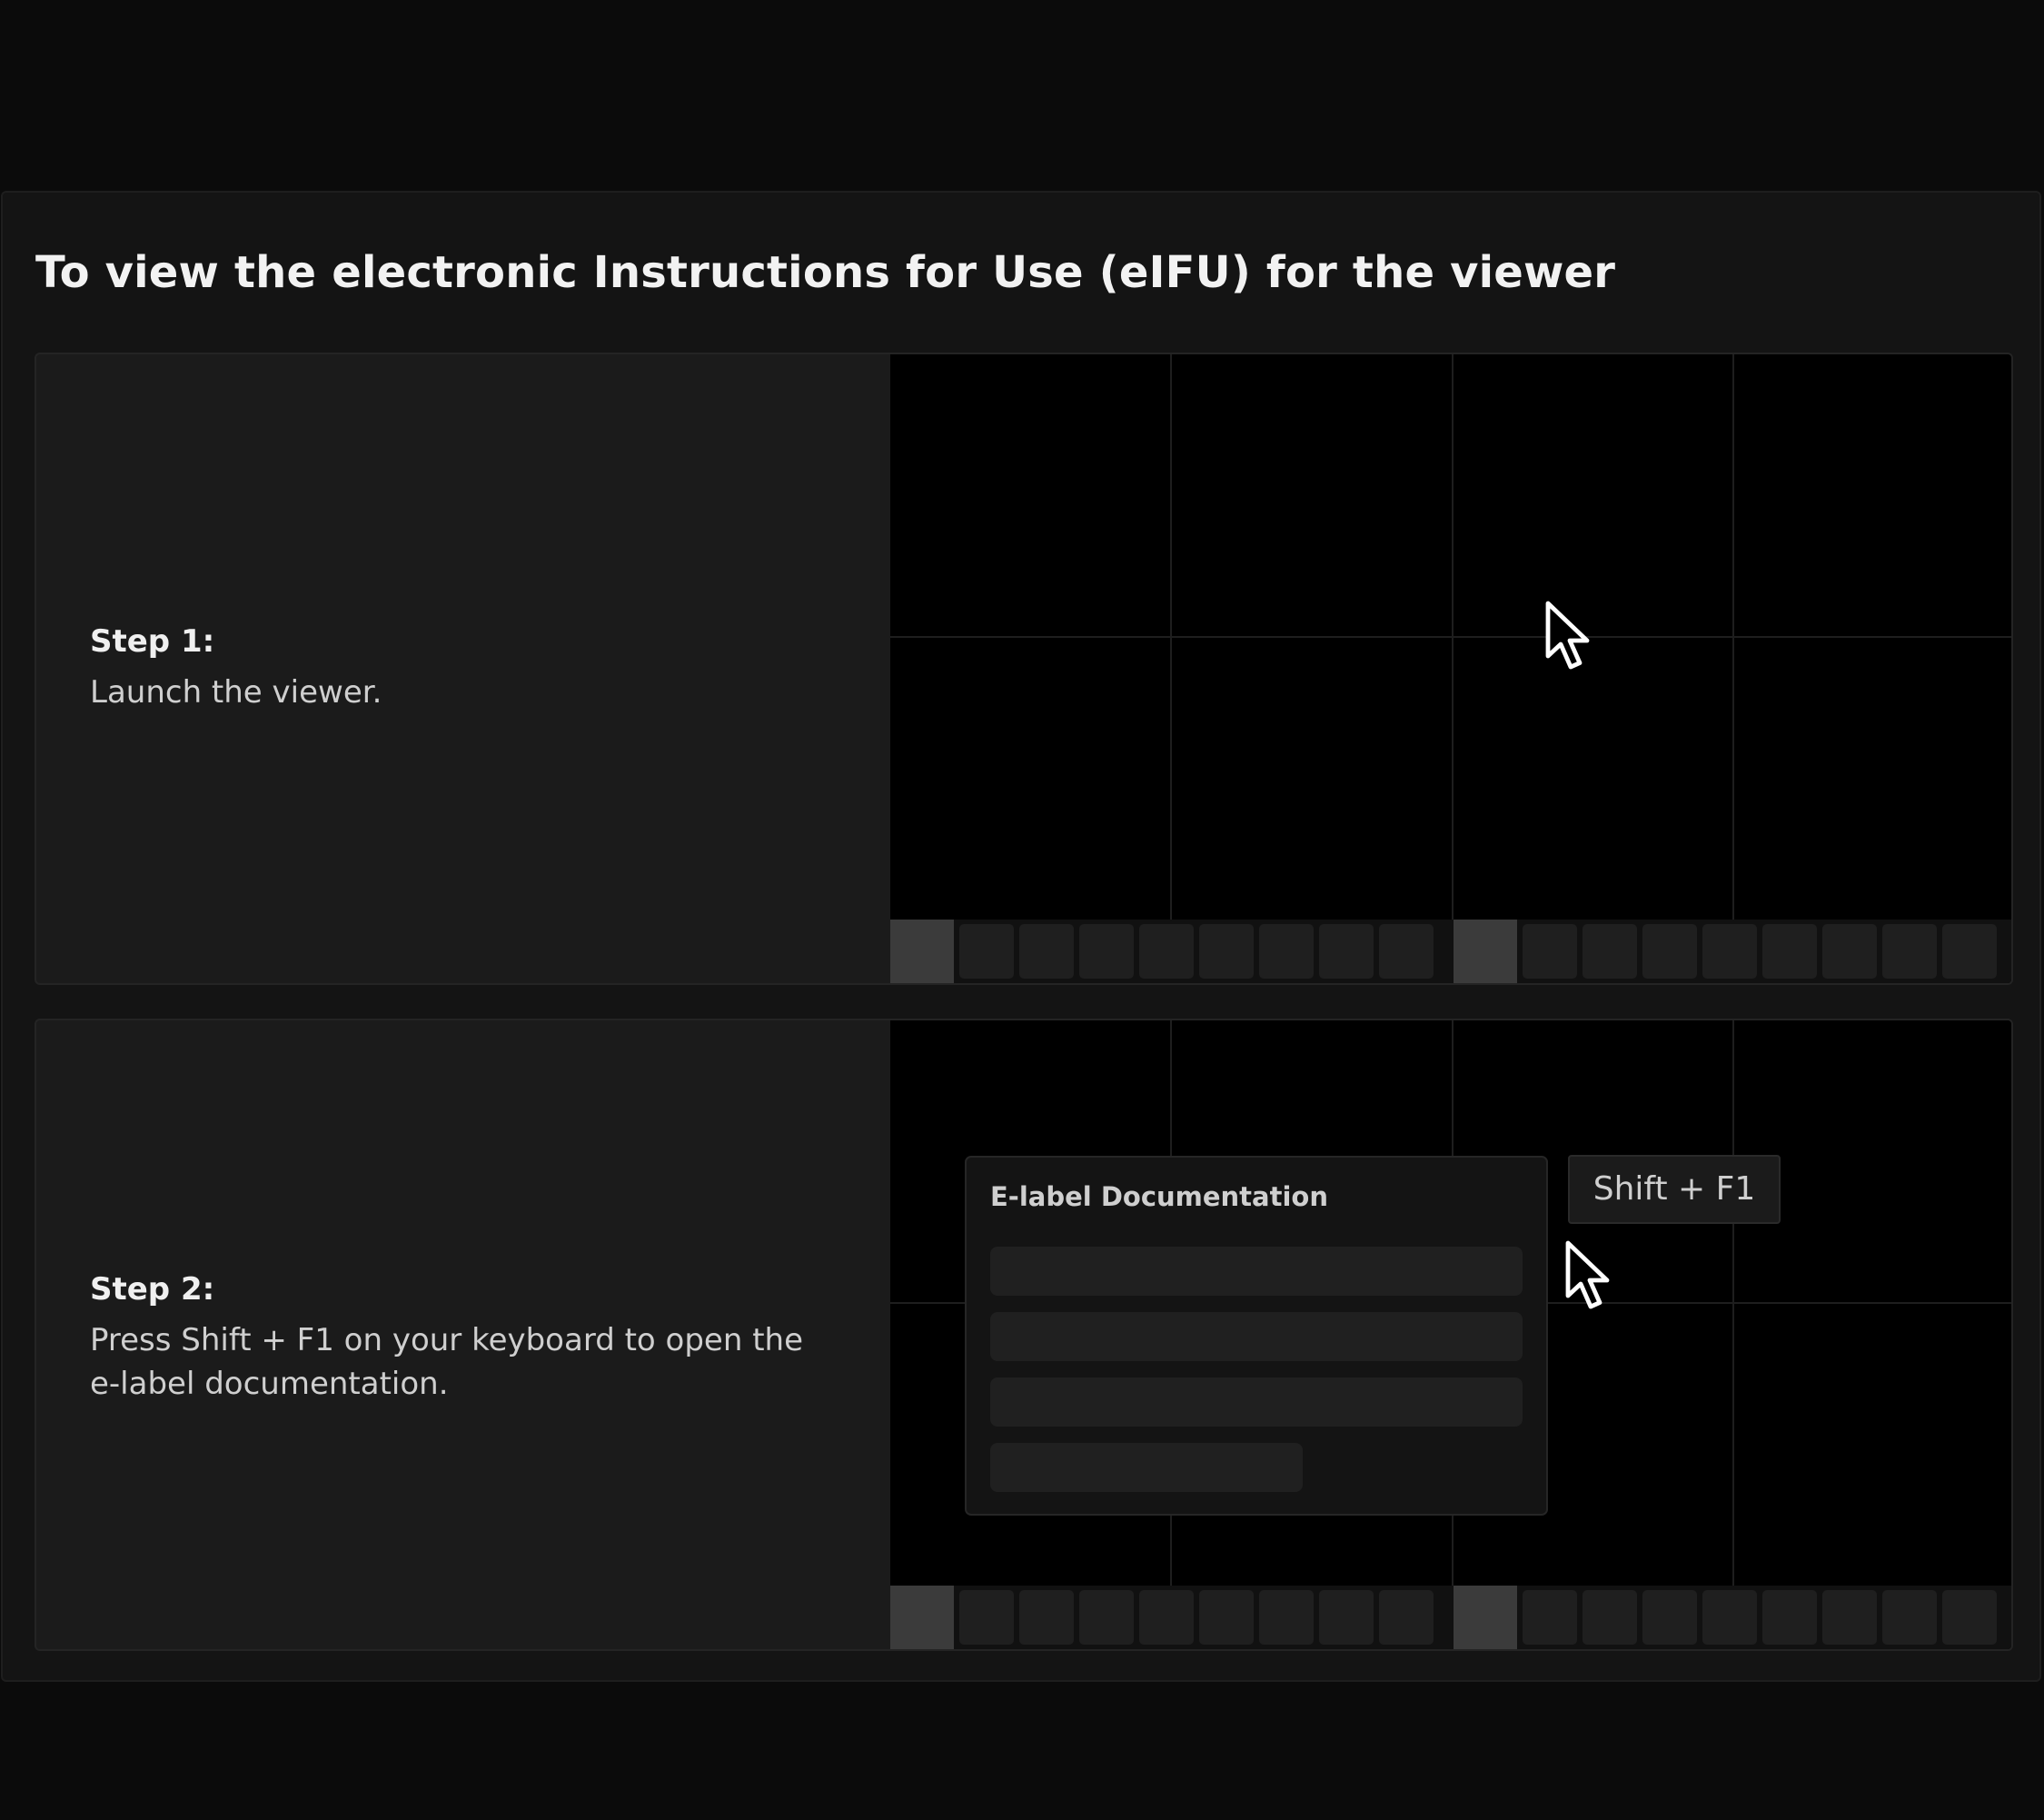 The height and width of the screenshot is (1820, 2044). I want to click on keyboard-shortcut-badge: Shift + F1, so click(1675, 1190).